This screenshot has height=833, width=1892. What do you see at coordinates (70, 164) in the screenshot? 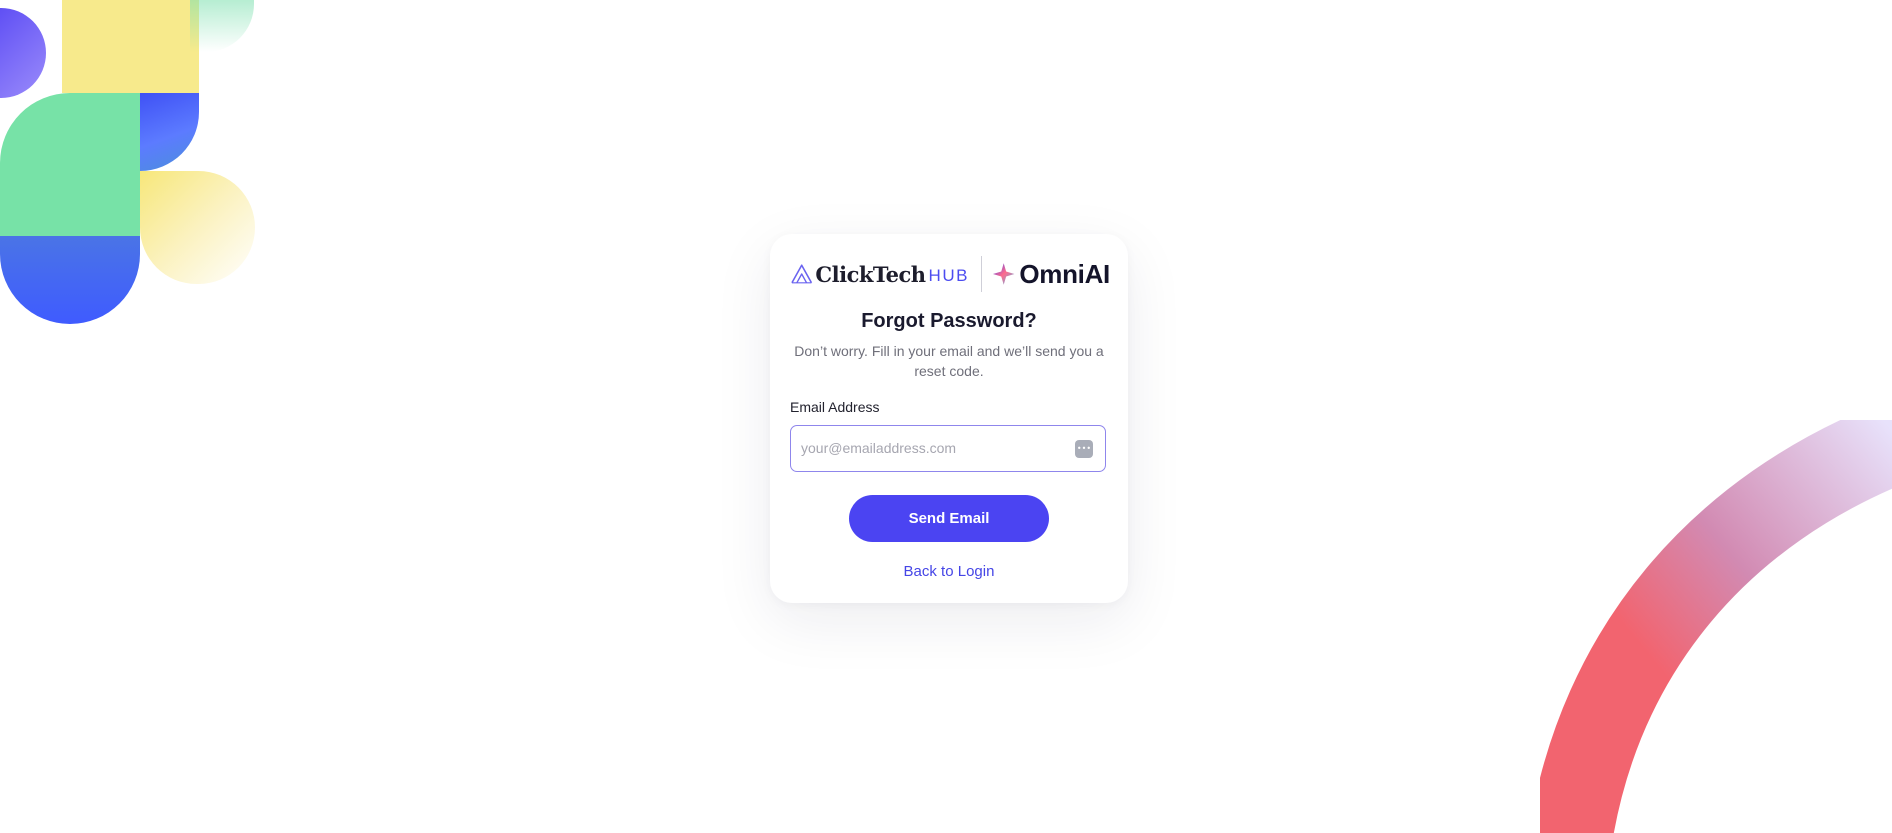
I see `decorative-green-shape` at bounding box center [70, 164].